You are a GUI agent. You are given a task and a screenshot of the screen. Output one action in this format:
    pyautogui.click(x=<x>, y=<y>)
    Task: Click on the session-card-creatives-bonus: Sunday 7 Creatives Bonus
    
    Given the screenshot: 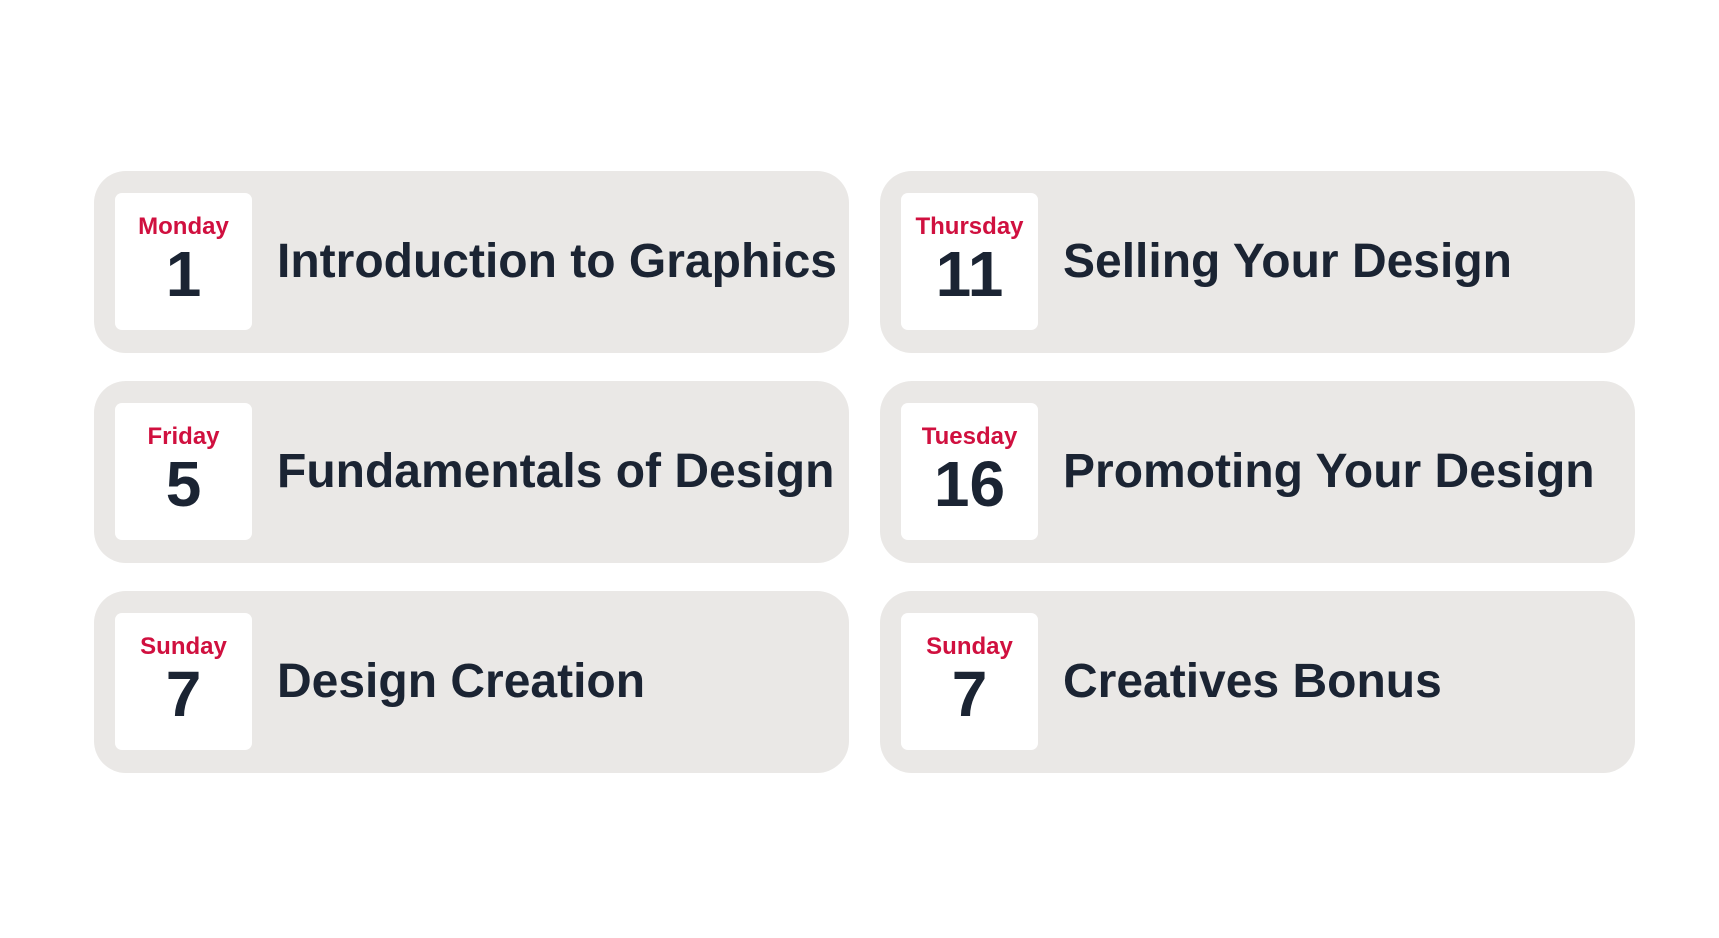 What is the action you would take?
    pyautogui.click(x=1257, y=682)
    